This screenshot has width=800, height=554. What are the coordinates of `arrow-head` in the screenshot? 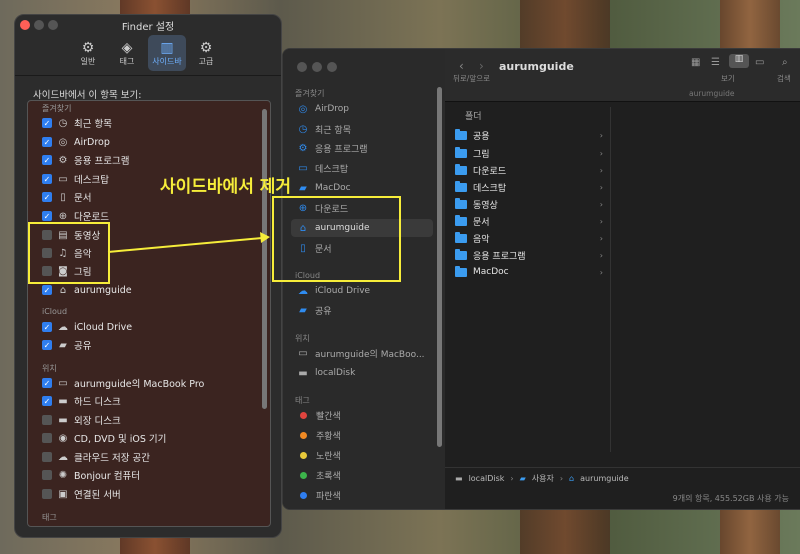 It's located at (265, 237).